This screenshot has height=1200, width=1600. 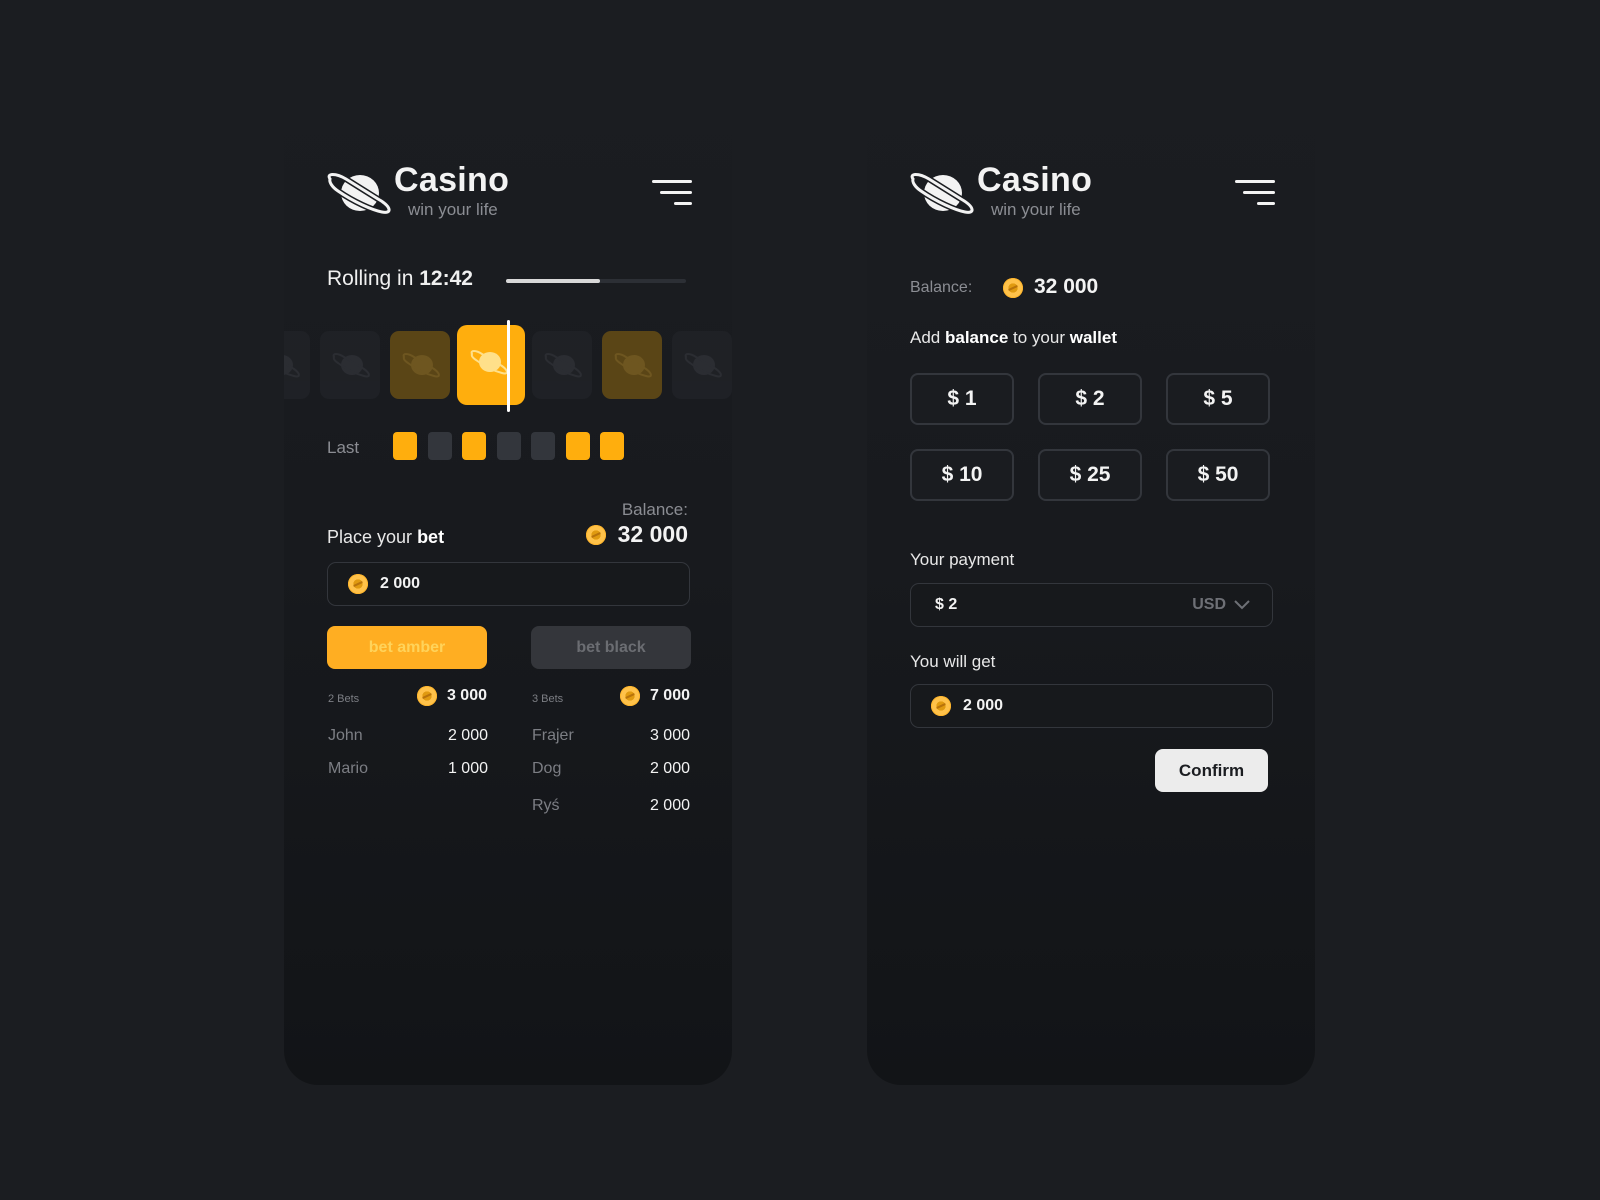 I want to click on bet-amber-button: bet amber, so click(x=407, y=647).